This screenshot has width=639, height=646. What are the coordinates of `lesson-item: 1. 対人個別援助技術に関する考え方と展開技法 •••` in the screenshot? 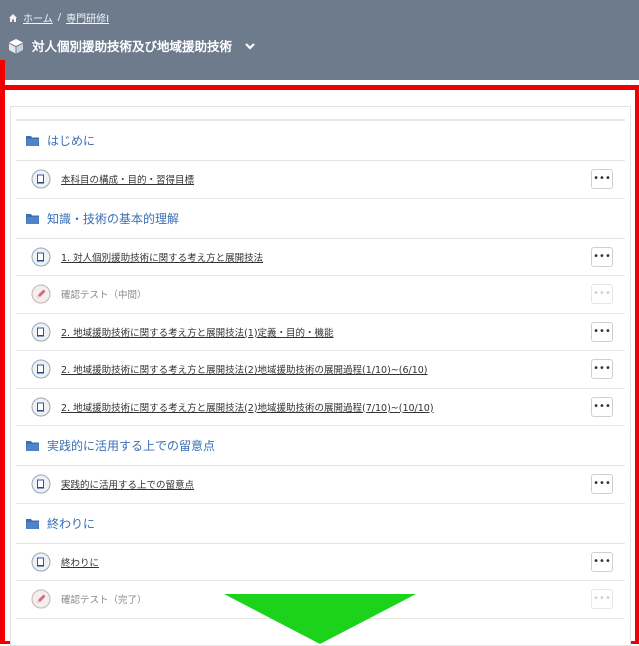 It's located at (320, 257).